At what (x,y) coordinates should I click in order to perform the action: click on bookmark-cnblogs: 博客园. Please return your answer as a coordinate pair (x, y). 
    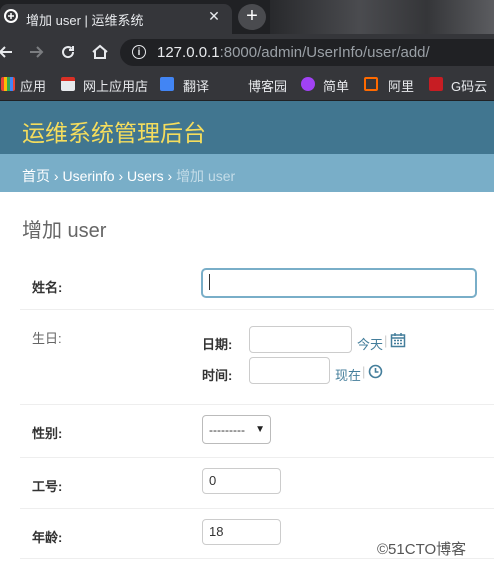
    Looking at the image, I should click on (267, 85).